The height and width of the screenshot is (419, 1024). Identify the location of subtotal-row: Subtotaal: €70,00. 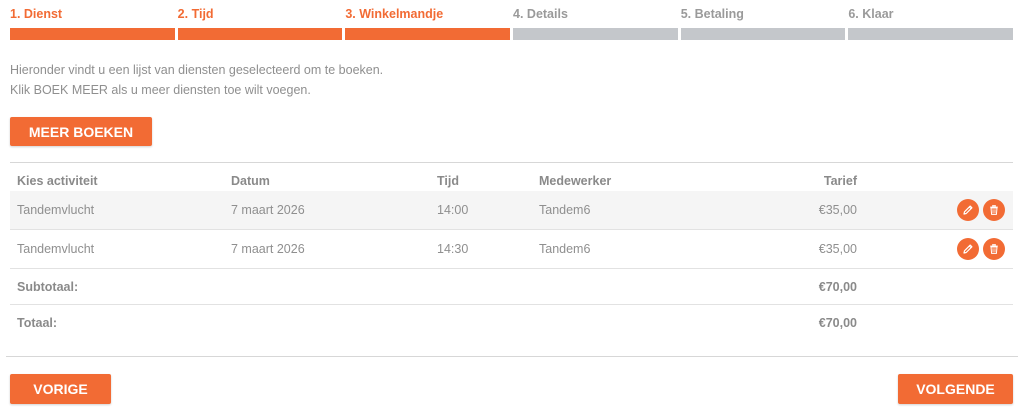
(511, 287).